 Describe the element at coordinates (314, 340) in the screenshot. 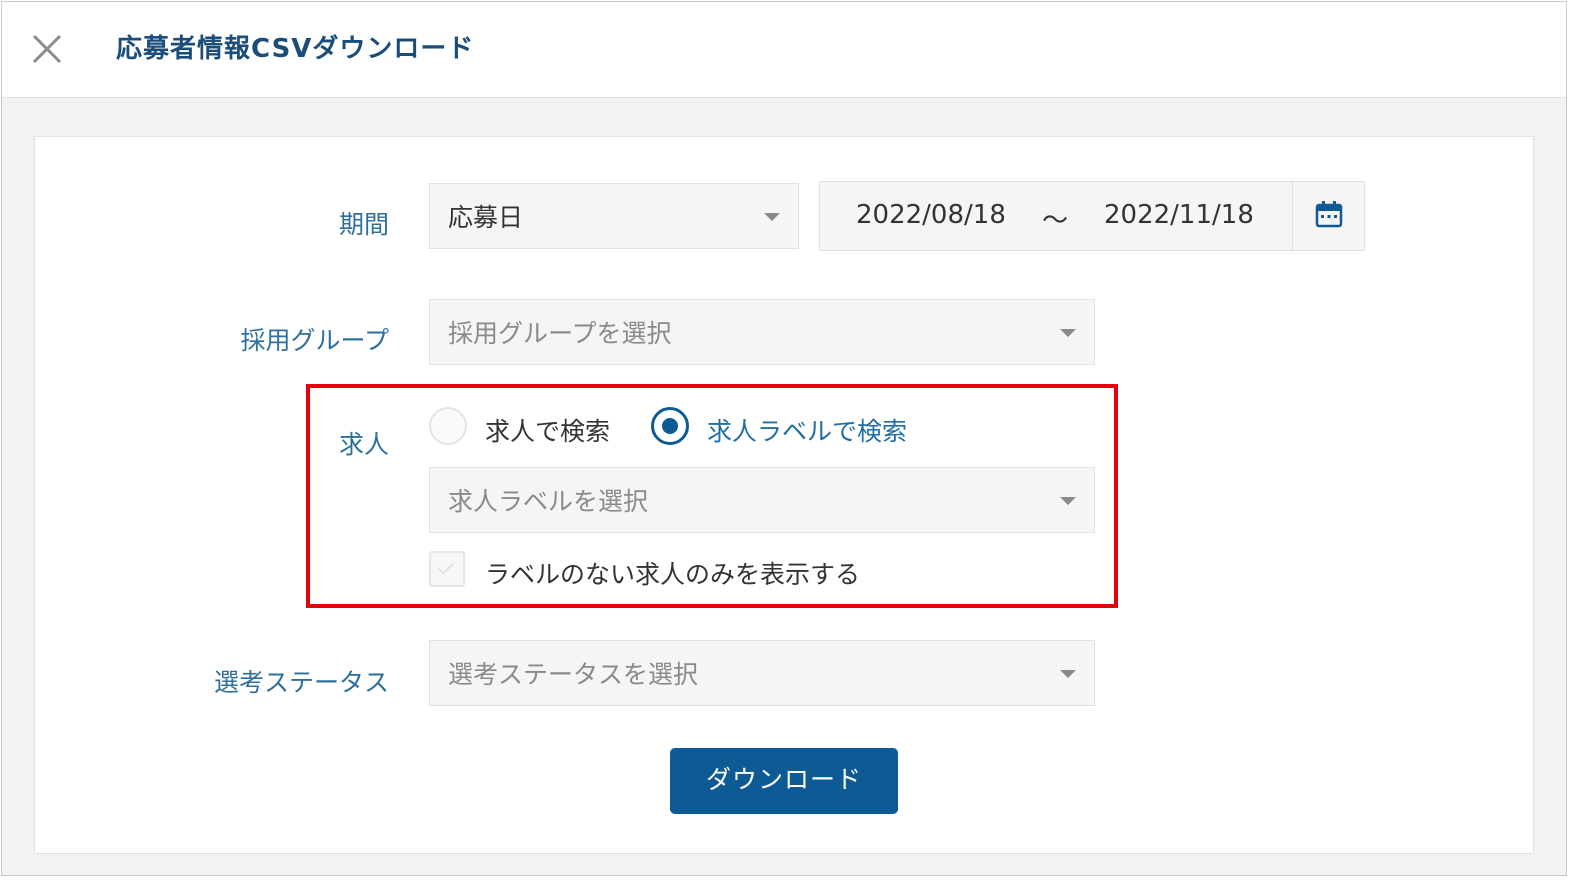

I see `group-label: 採用グループ` at that location.